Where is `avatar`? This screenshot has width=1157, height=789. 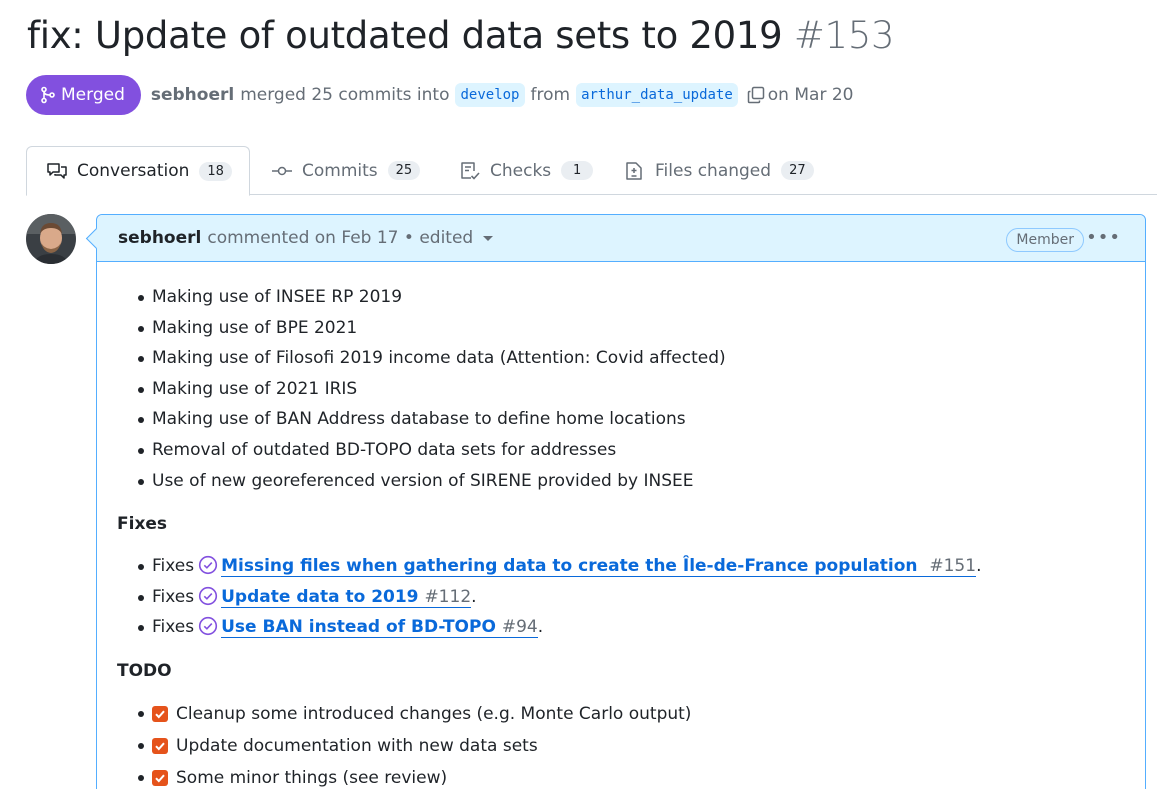
avatar is located at coordinates (51, 239).